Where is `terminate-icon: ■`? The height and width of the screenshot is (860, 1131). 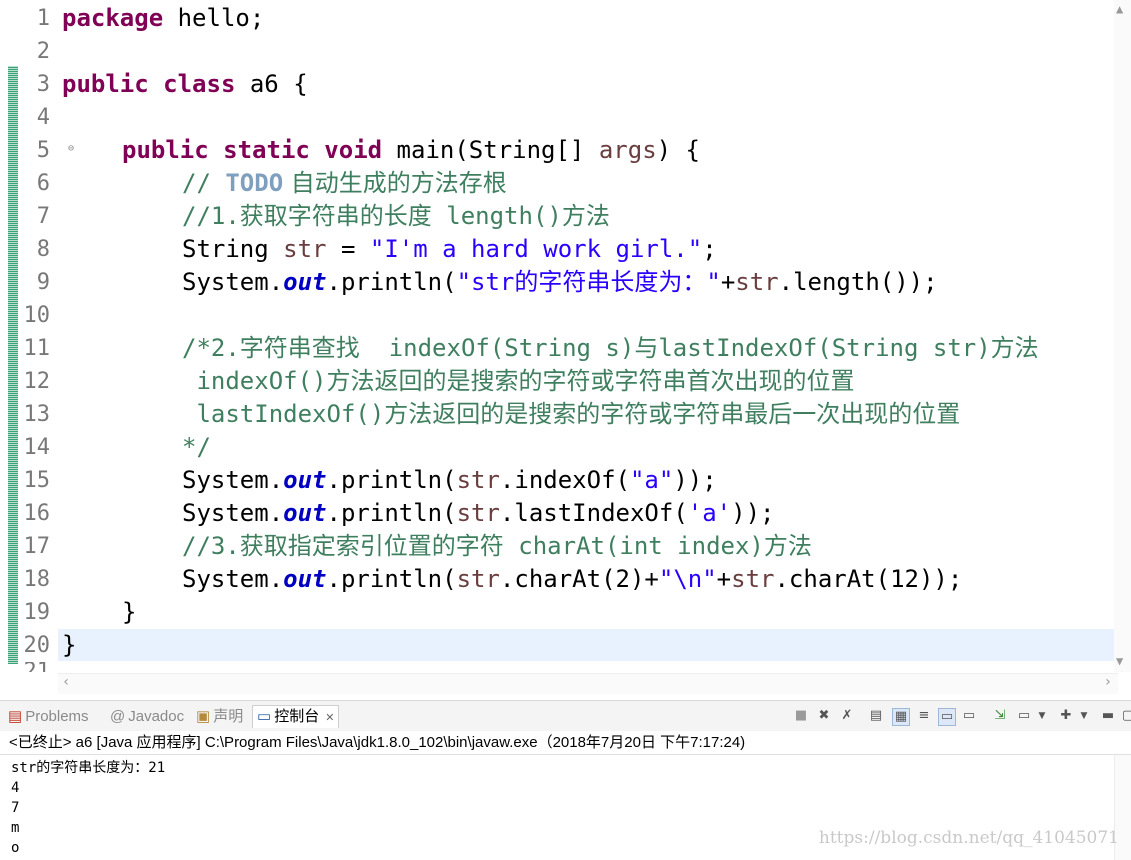
terminate-icon: ■ is located at coordinates (801, 716).